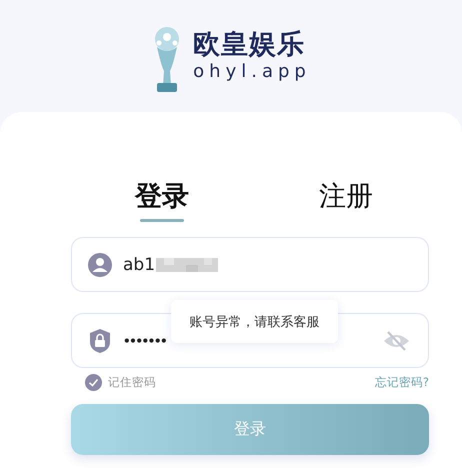 Image resolution: width=462 pixels, height=476 pixels. What do you see at coordinates (249, 45) in the screenshot?
I see `brand-name: 欧皇娱乐` at bounding box center [249, 45].